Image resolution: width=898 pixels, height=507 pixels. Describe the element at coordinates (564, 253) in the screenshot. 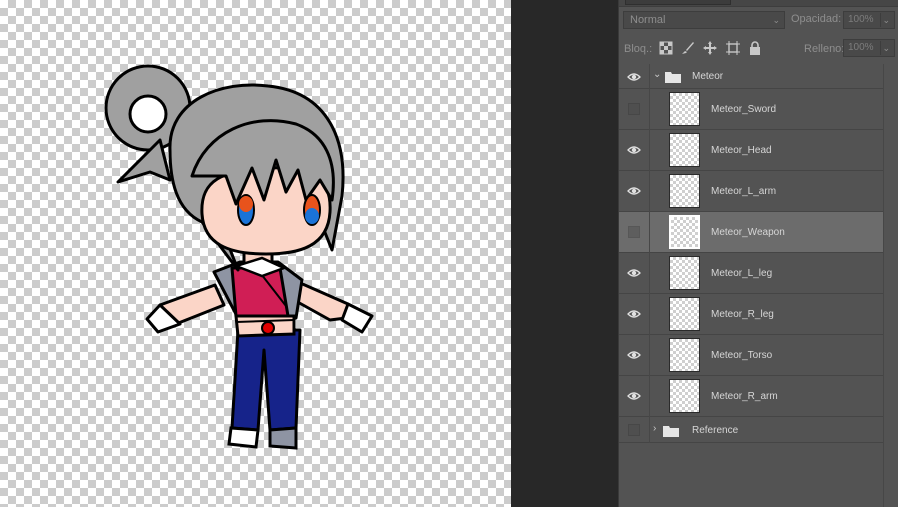

I see `workspace-gutter` at that location.